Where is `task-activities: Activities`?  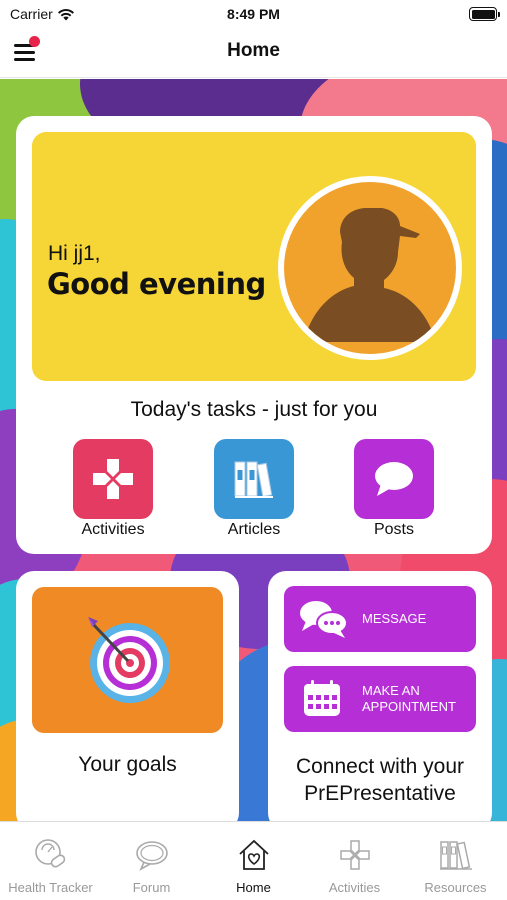 task-activities: Activities is located at coordinates (113, 489).